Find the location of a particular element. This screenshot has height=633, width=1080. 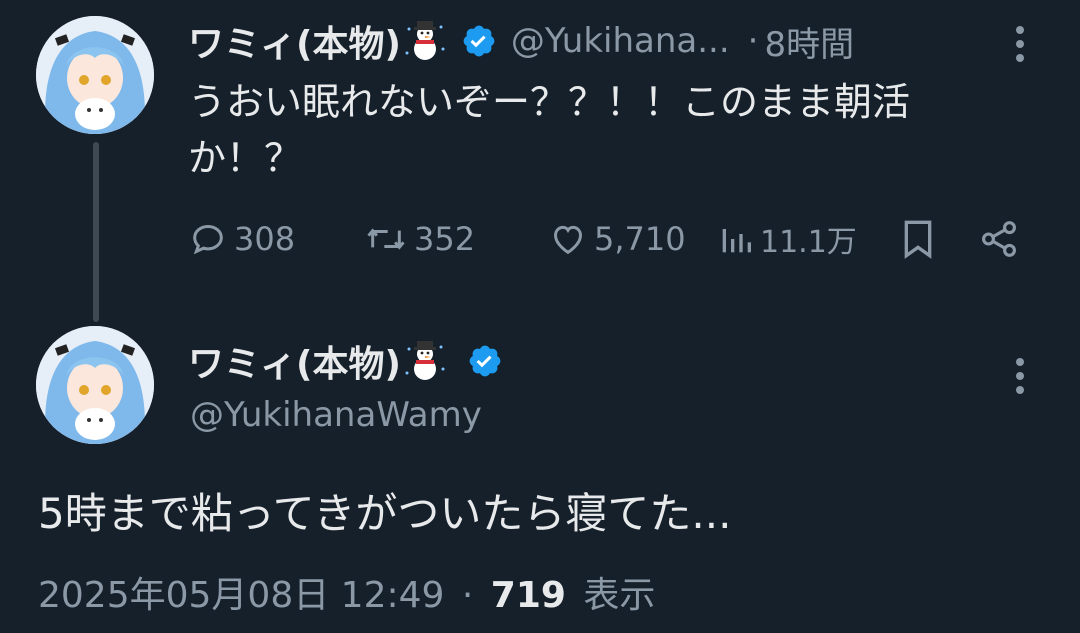

tweet1-header: ワミィ(本物) @Yukihana... · 8時間 is located at coordinates (521, 41).